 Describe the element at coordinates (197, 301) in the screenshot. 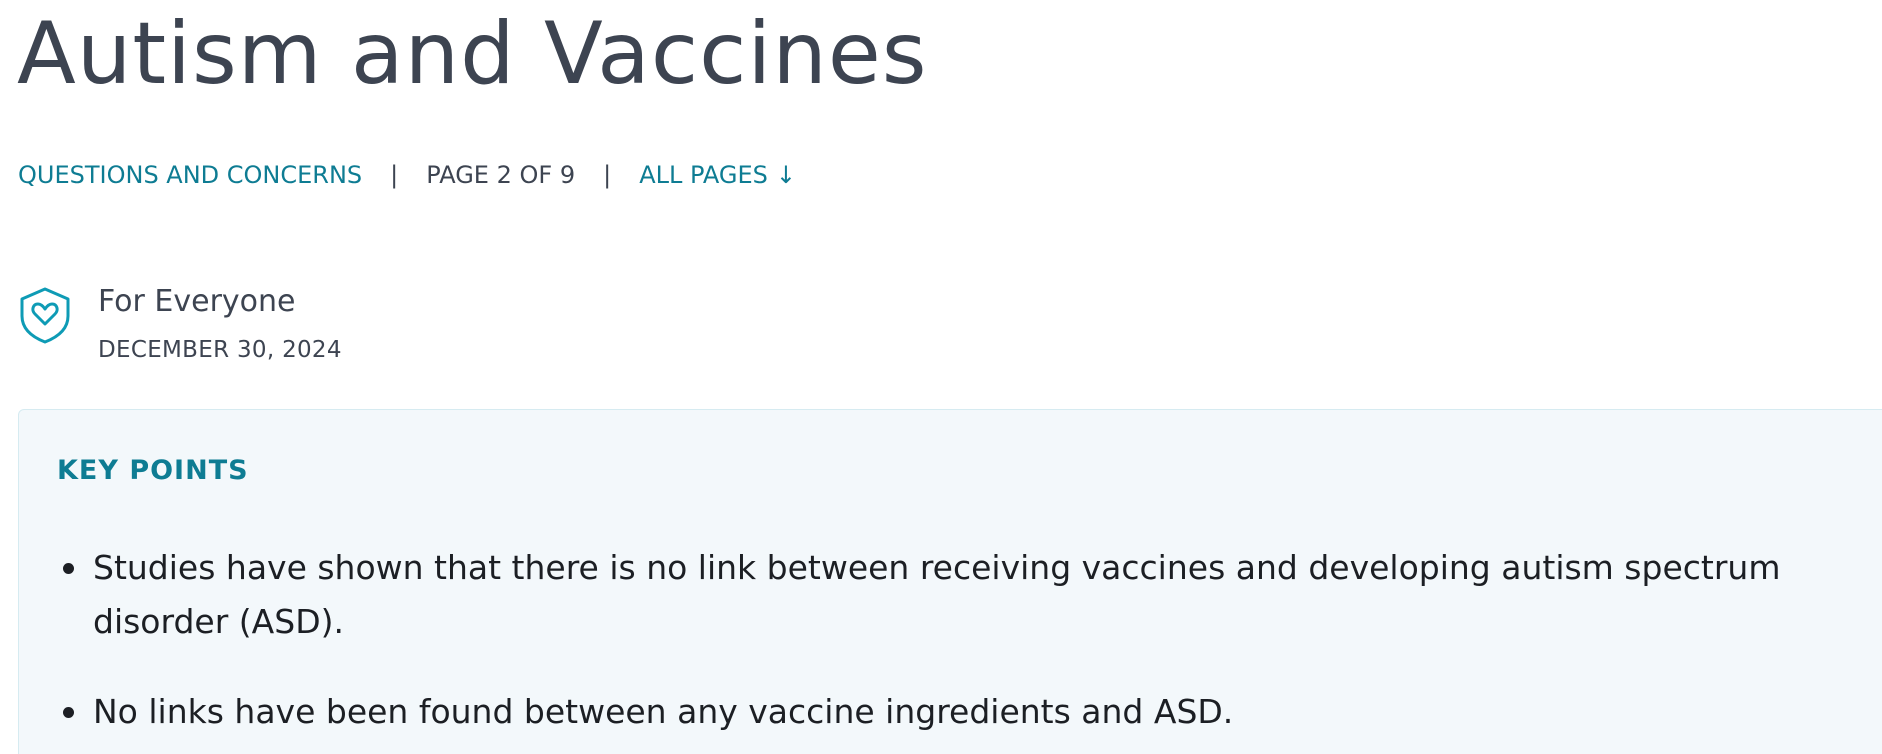

I see `audience-label: For Everyone` at that location.